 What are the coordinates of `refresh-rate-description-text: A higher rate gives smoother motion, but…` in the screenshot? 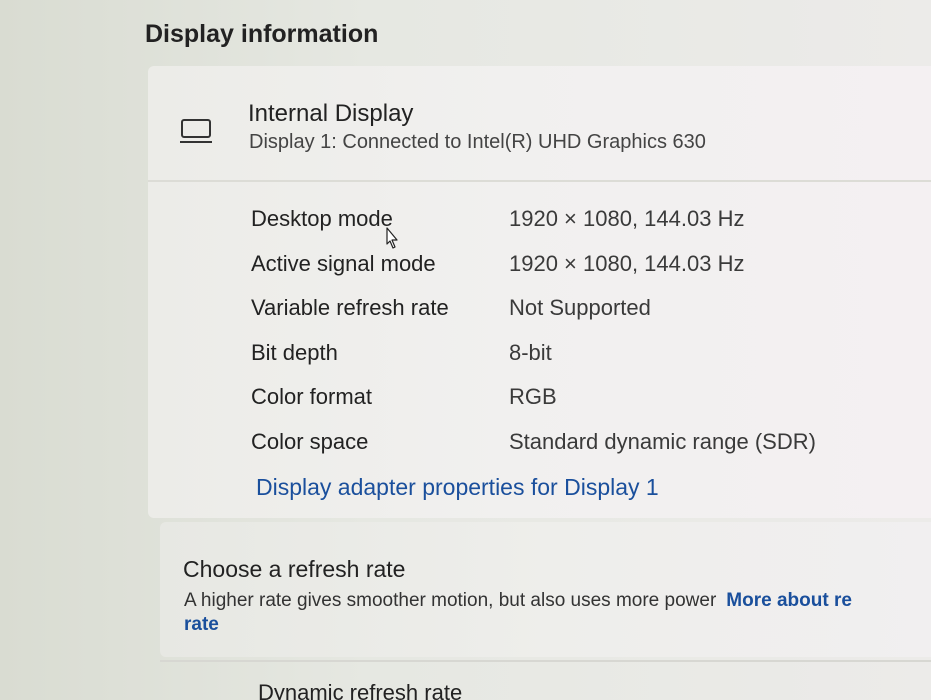 It's located at (450, 600).